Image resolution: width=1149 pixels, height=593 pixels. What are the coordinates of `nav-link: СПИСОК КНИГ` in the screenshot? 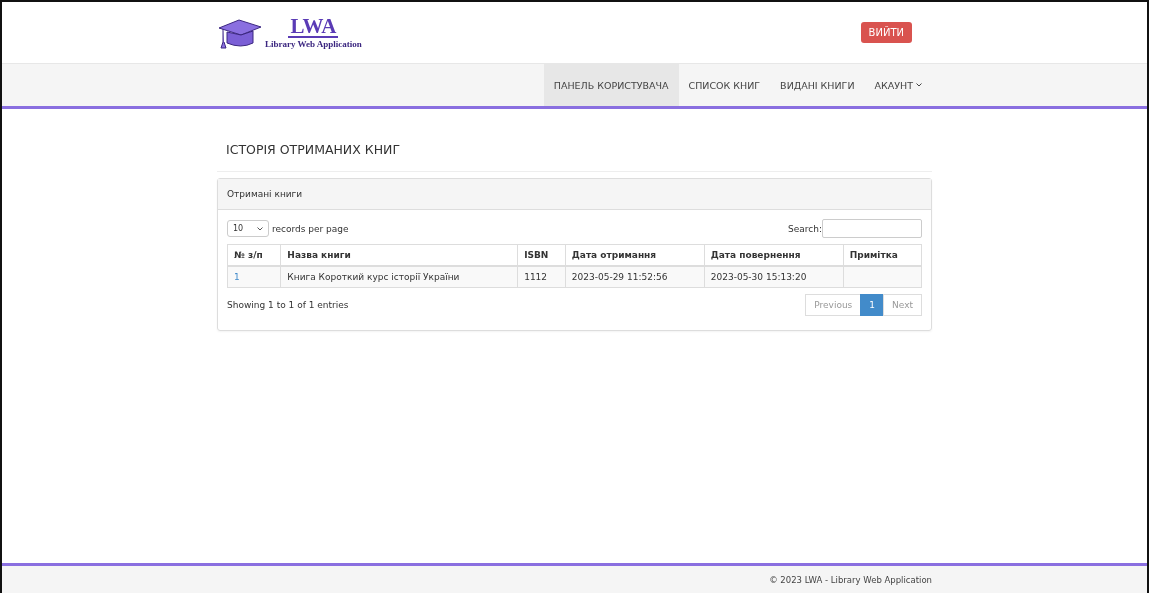 It's located at (724, 85).